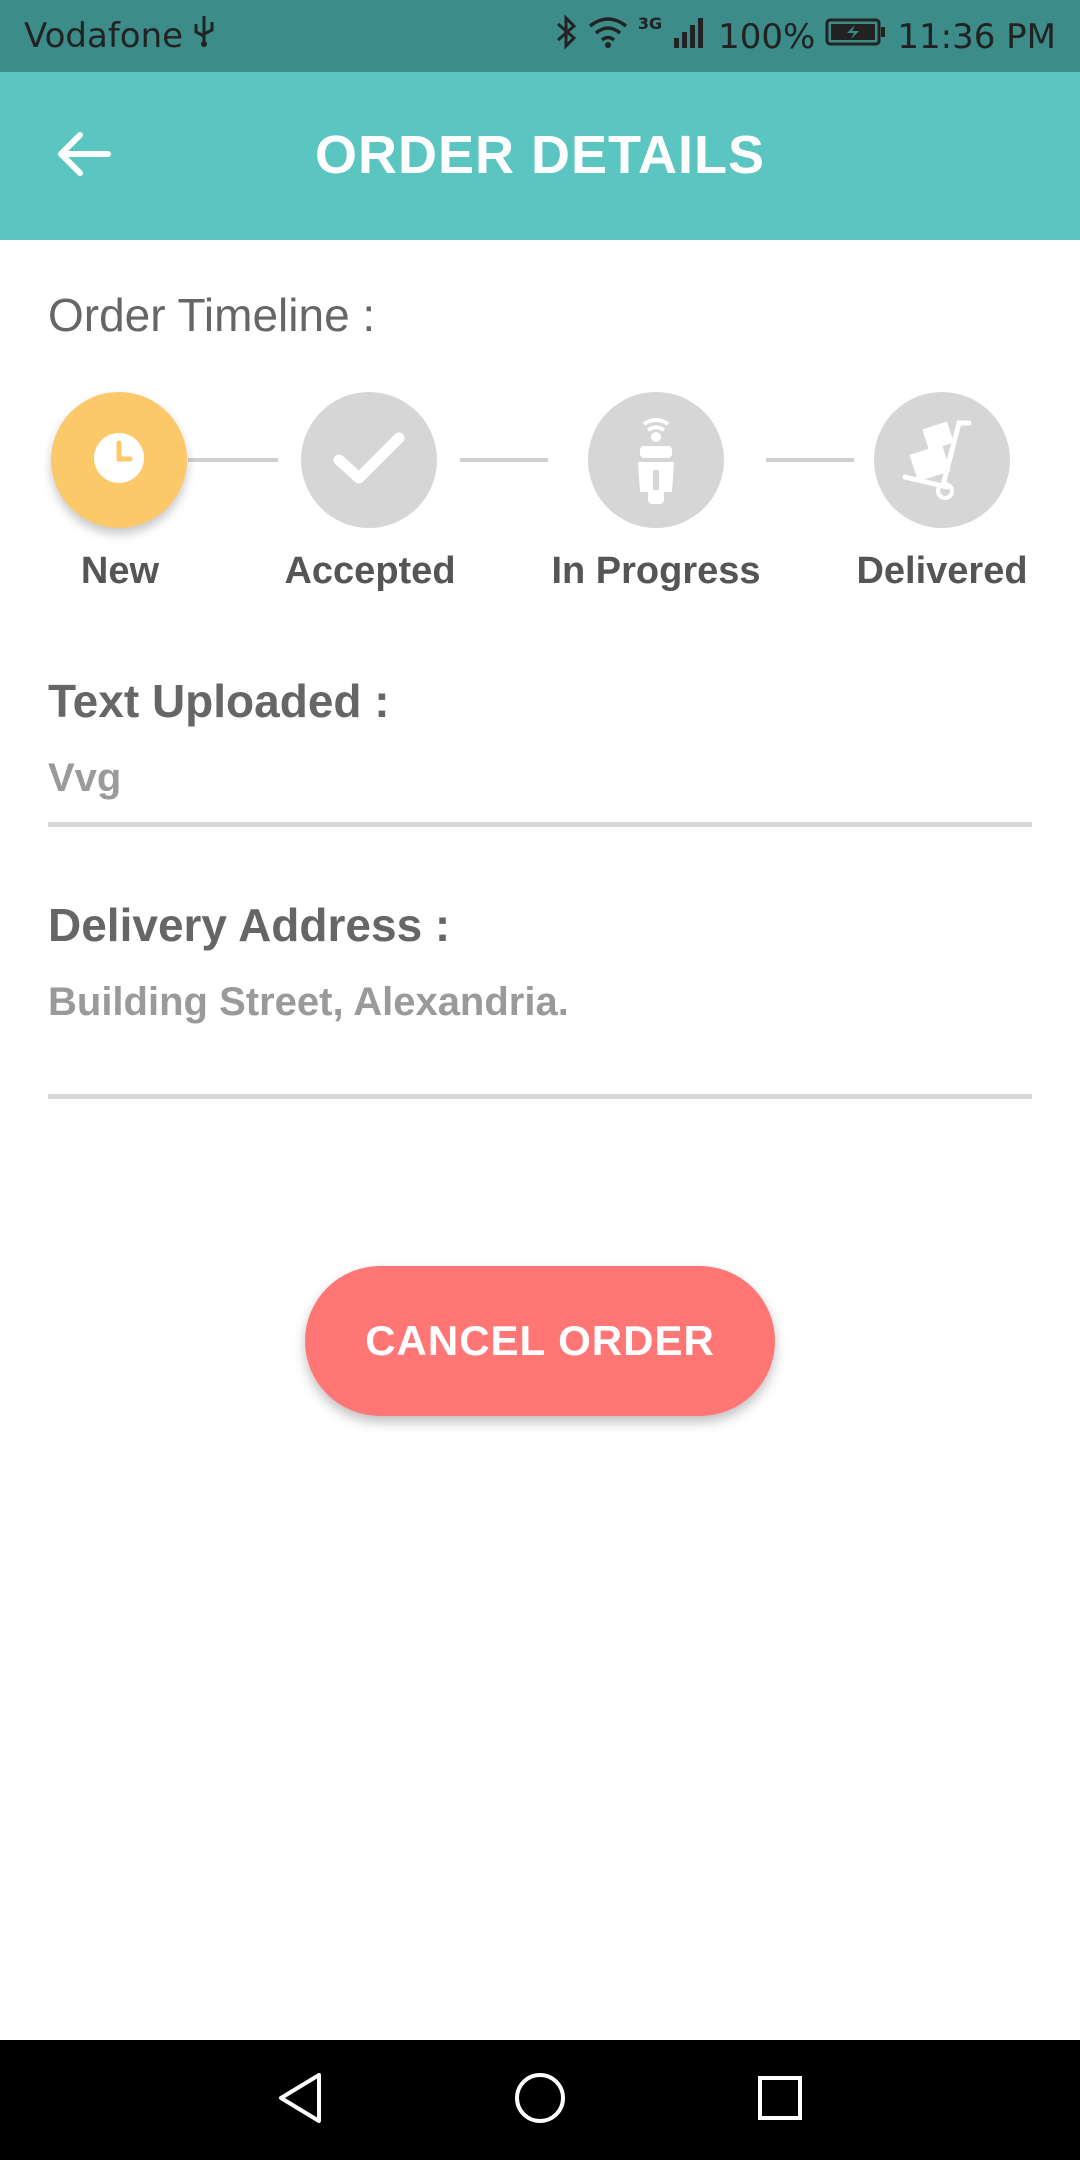  I want to click on nav-back-button, so click(300, 2100).